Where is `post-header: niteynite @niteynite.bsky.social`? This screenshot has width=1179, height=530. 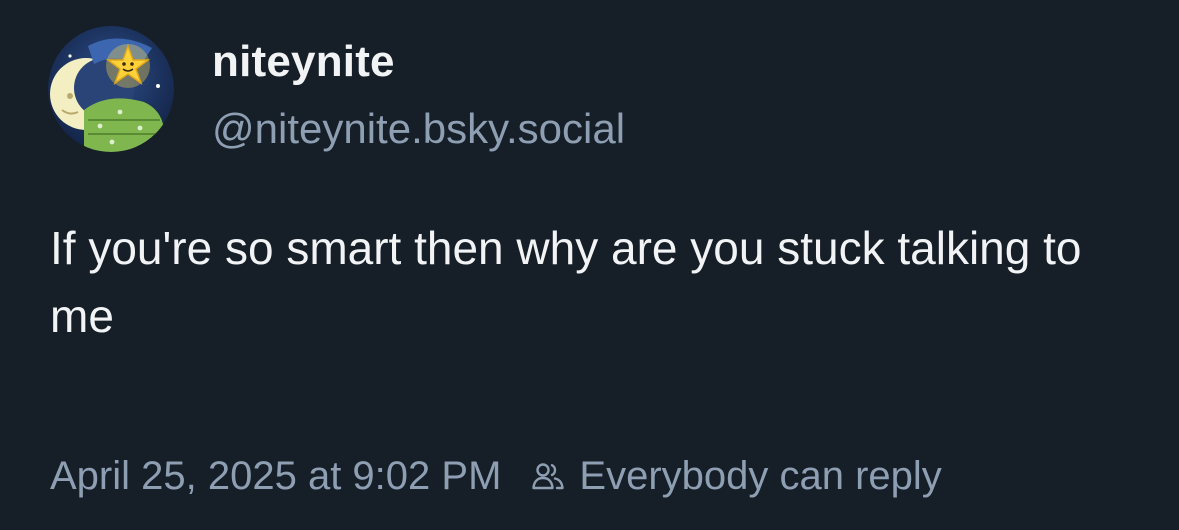 post-header: niteynite @niteynite.bsky.social is located at coordinates (336, 90).